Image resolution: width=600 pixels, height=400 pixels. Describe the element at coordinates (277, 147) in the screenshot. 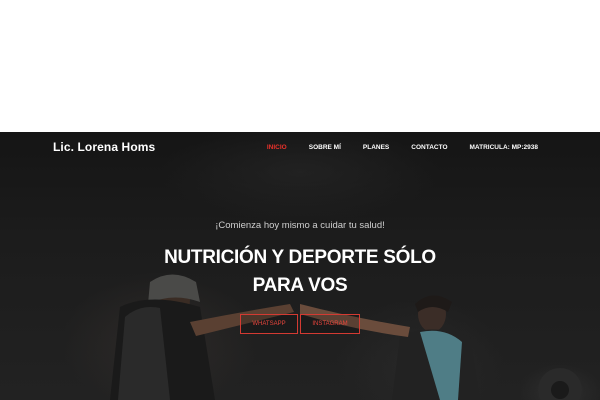

I see `nav-item-inicio: INICIO` at that location.